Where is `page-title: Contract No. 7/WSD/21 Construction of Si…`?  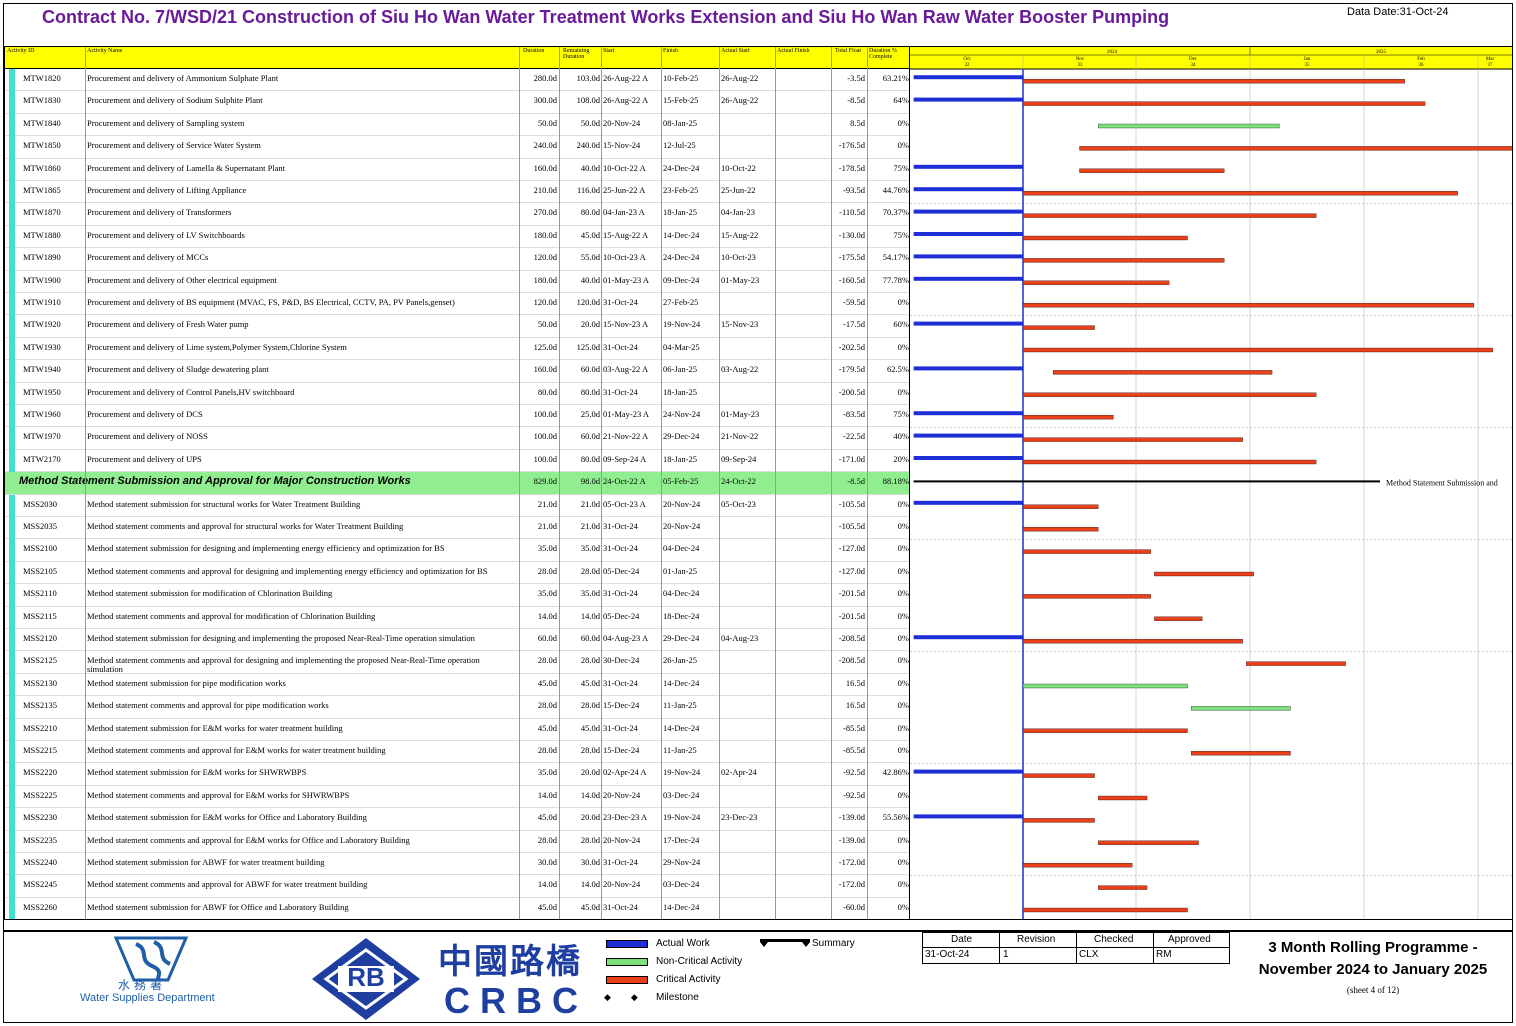 page-title: Contract No. 7/WSD/21 Construction of Si… is located at coordinates (606, 17).